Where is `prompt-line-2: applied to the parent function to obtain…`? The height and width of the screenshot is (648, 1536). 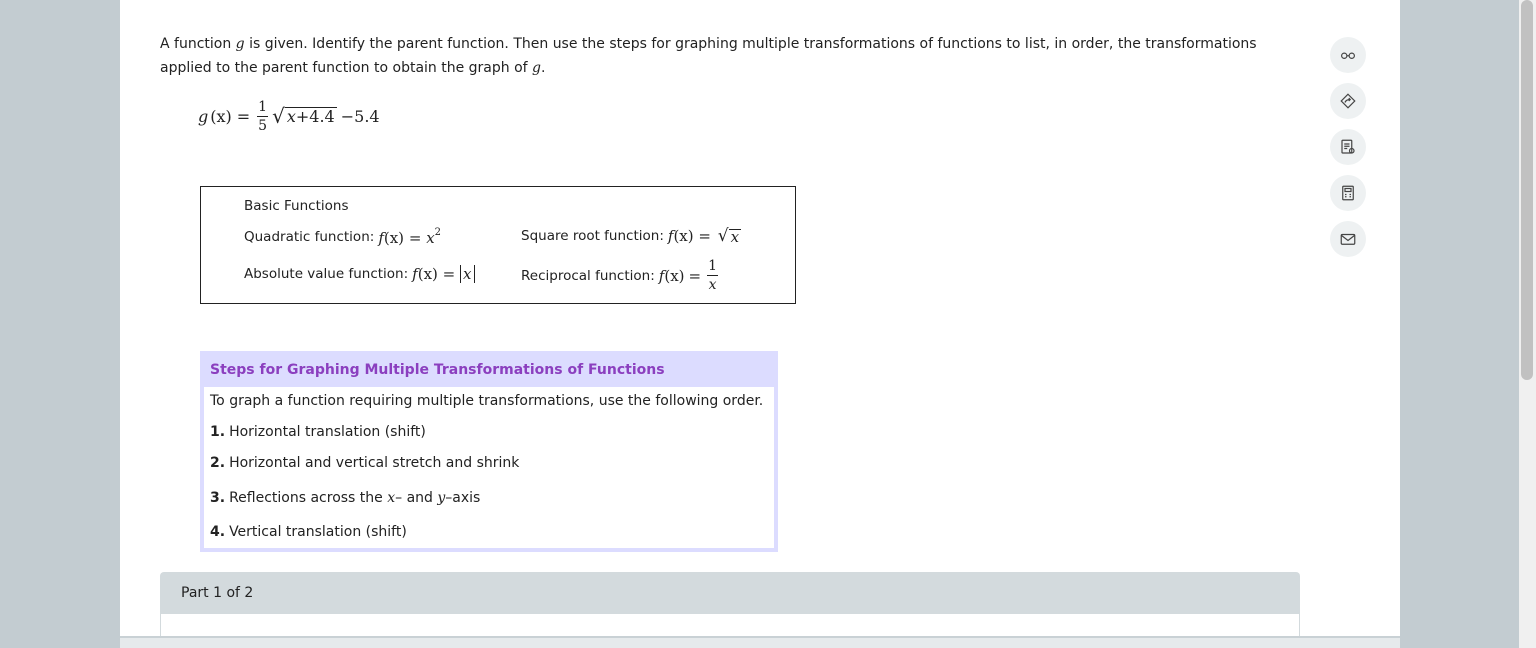
prompt-line-2: applied to the parent function to obtain… is located at coordinates (353, 68).